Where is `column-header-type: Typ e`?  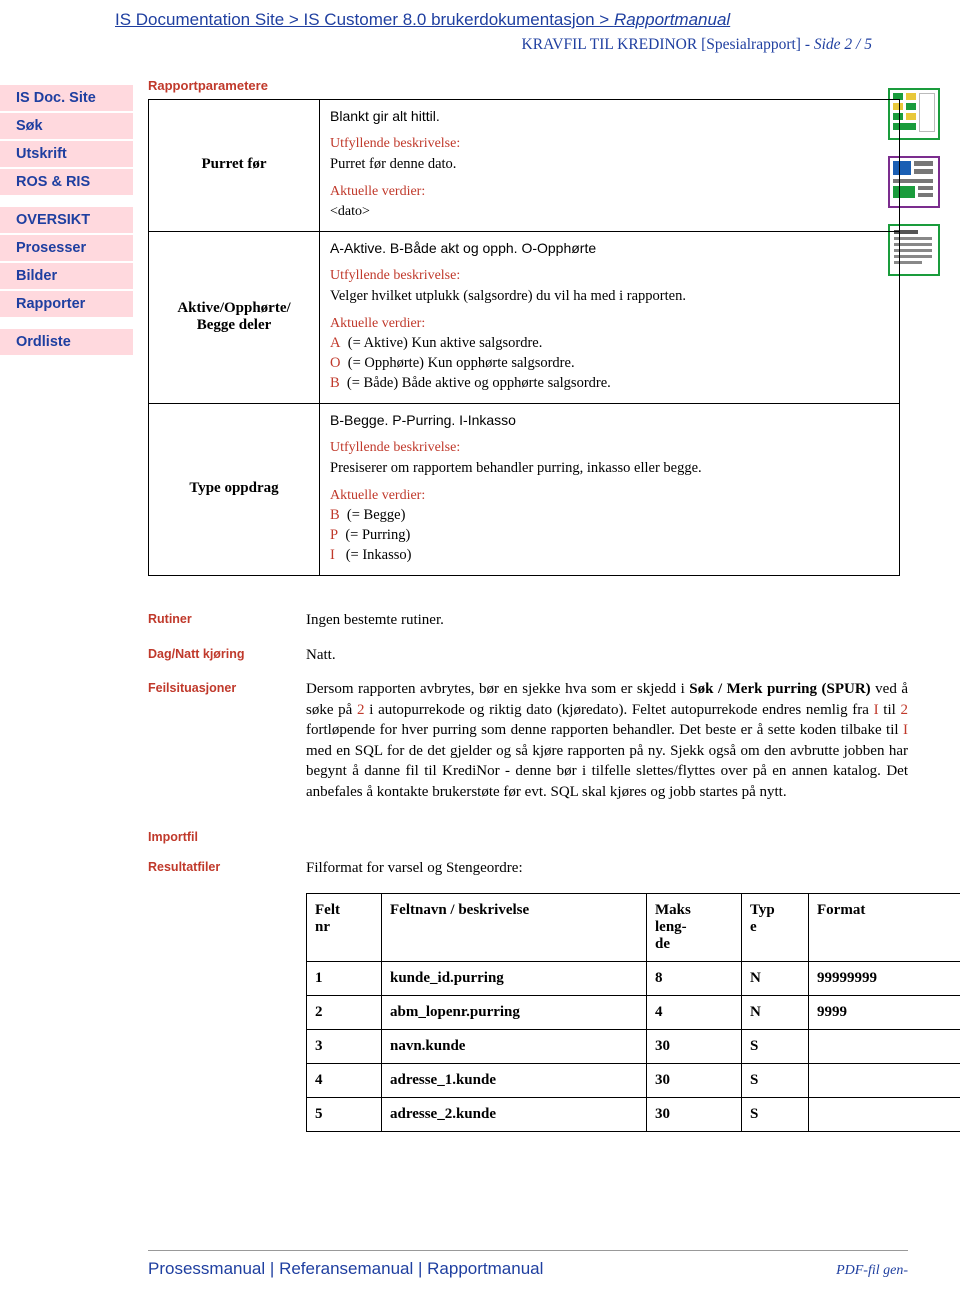
column-header-type: Typ e is located at coordinates (775, 927).